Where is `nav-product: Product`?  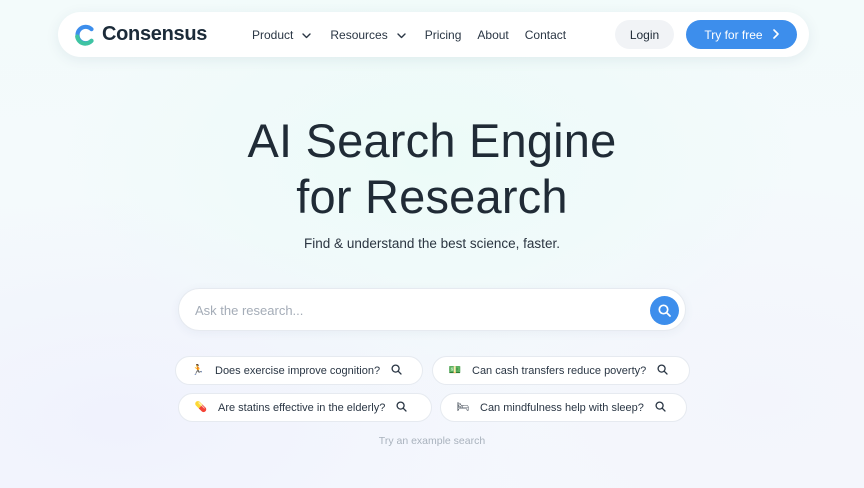
nav-product: Product is located at coordinates (282, 34).